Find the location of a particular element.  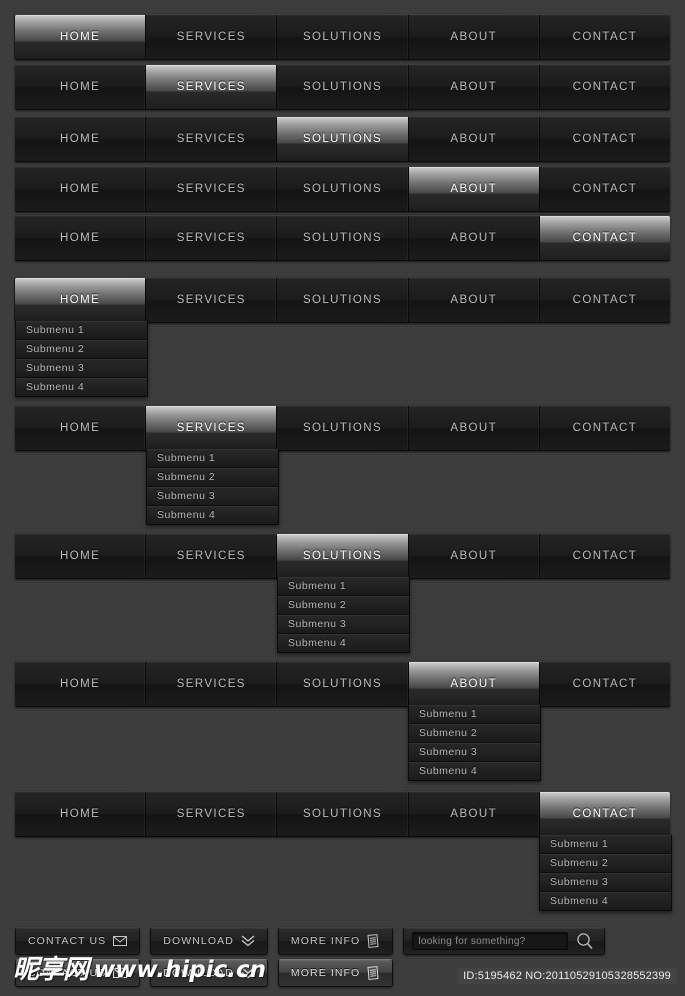

search-button is located at coordinates (585, 941).